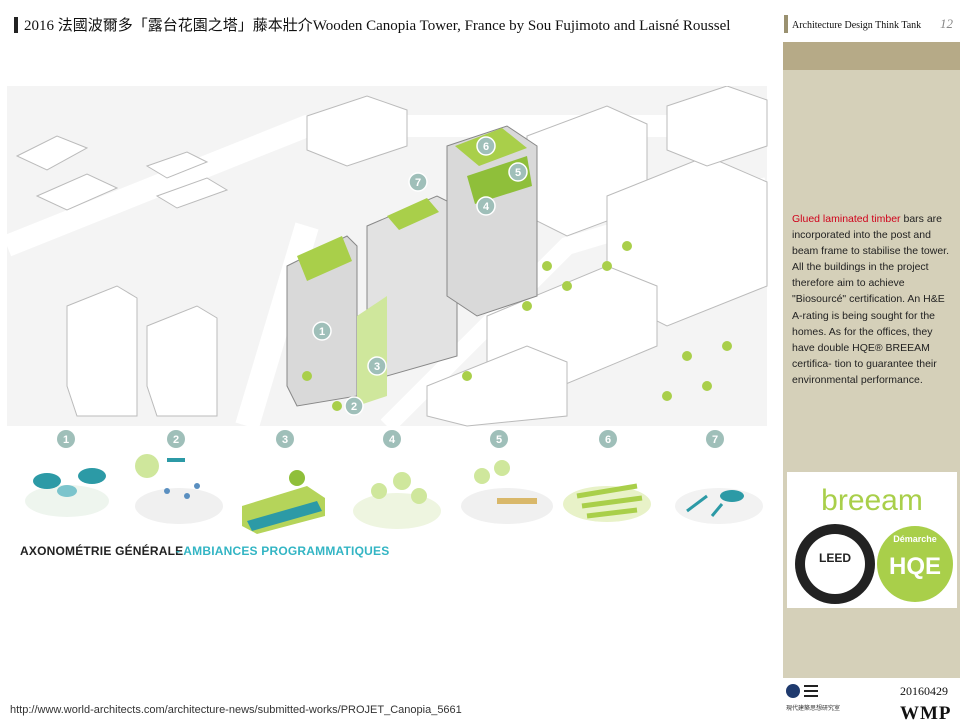 The height and width of the screenshot is (725, 960). Describe the element at coordinates (924, 691) in the screenshot. I see `footer-date: 20160429` at that location.